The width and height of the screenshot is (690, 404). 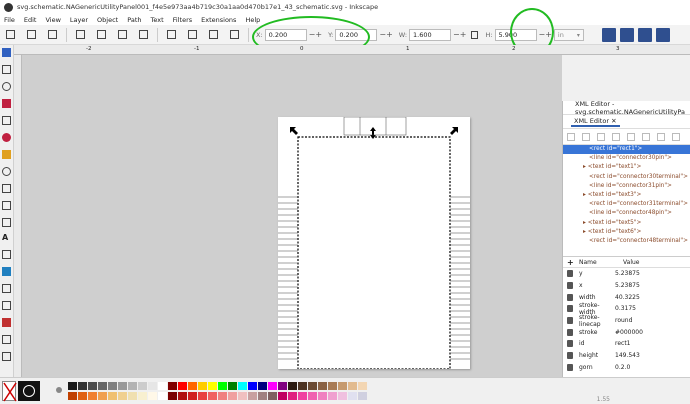 I want to click on tweak-tool-icon, so click(x=6, y=339).